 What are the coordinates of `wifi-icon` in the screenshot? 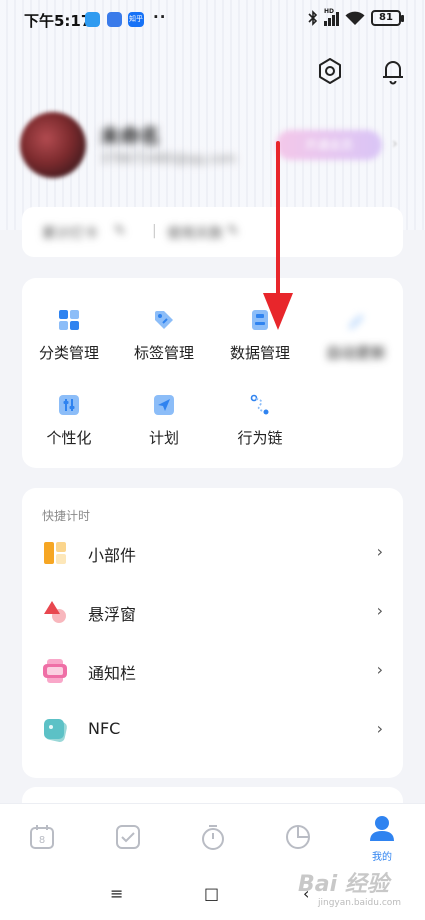 It's located at (355, 18).